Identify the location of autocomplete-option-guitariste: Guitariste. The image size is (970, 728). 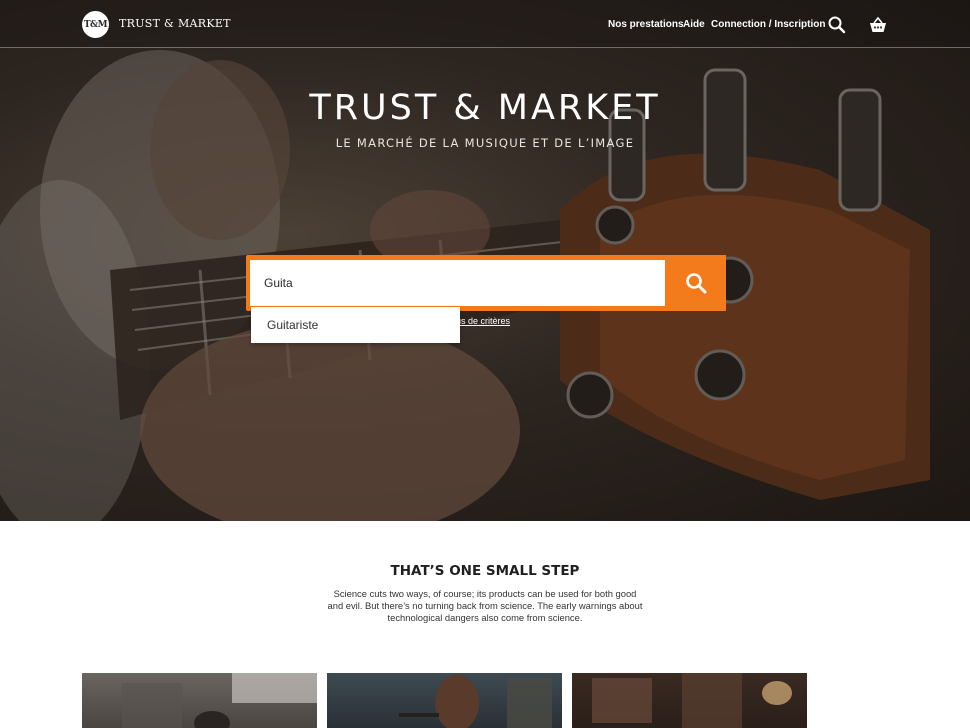
(355, 325).